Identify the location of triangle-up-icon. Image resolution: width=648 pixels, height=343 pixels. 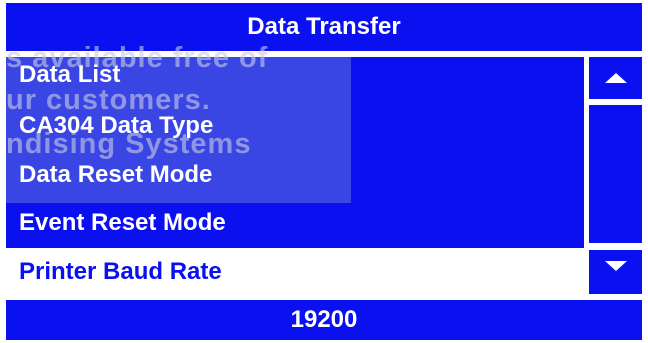
(615, 78).